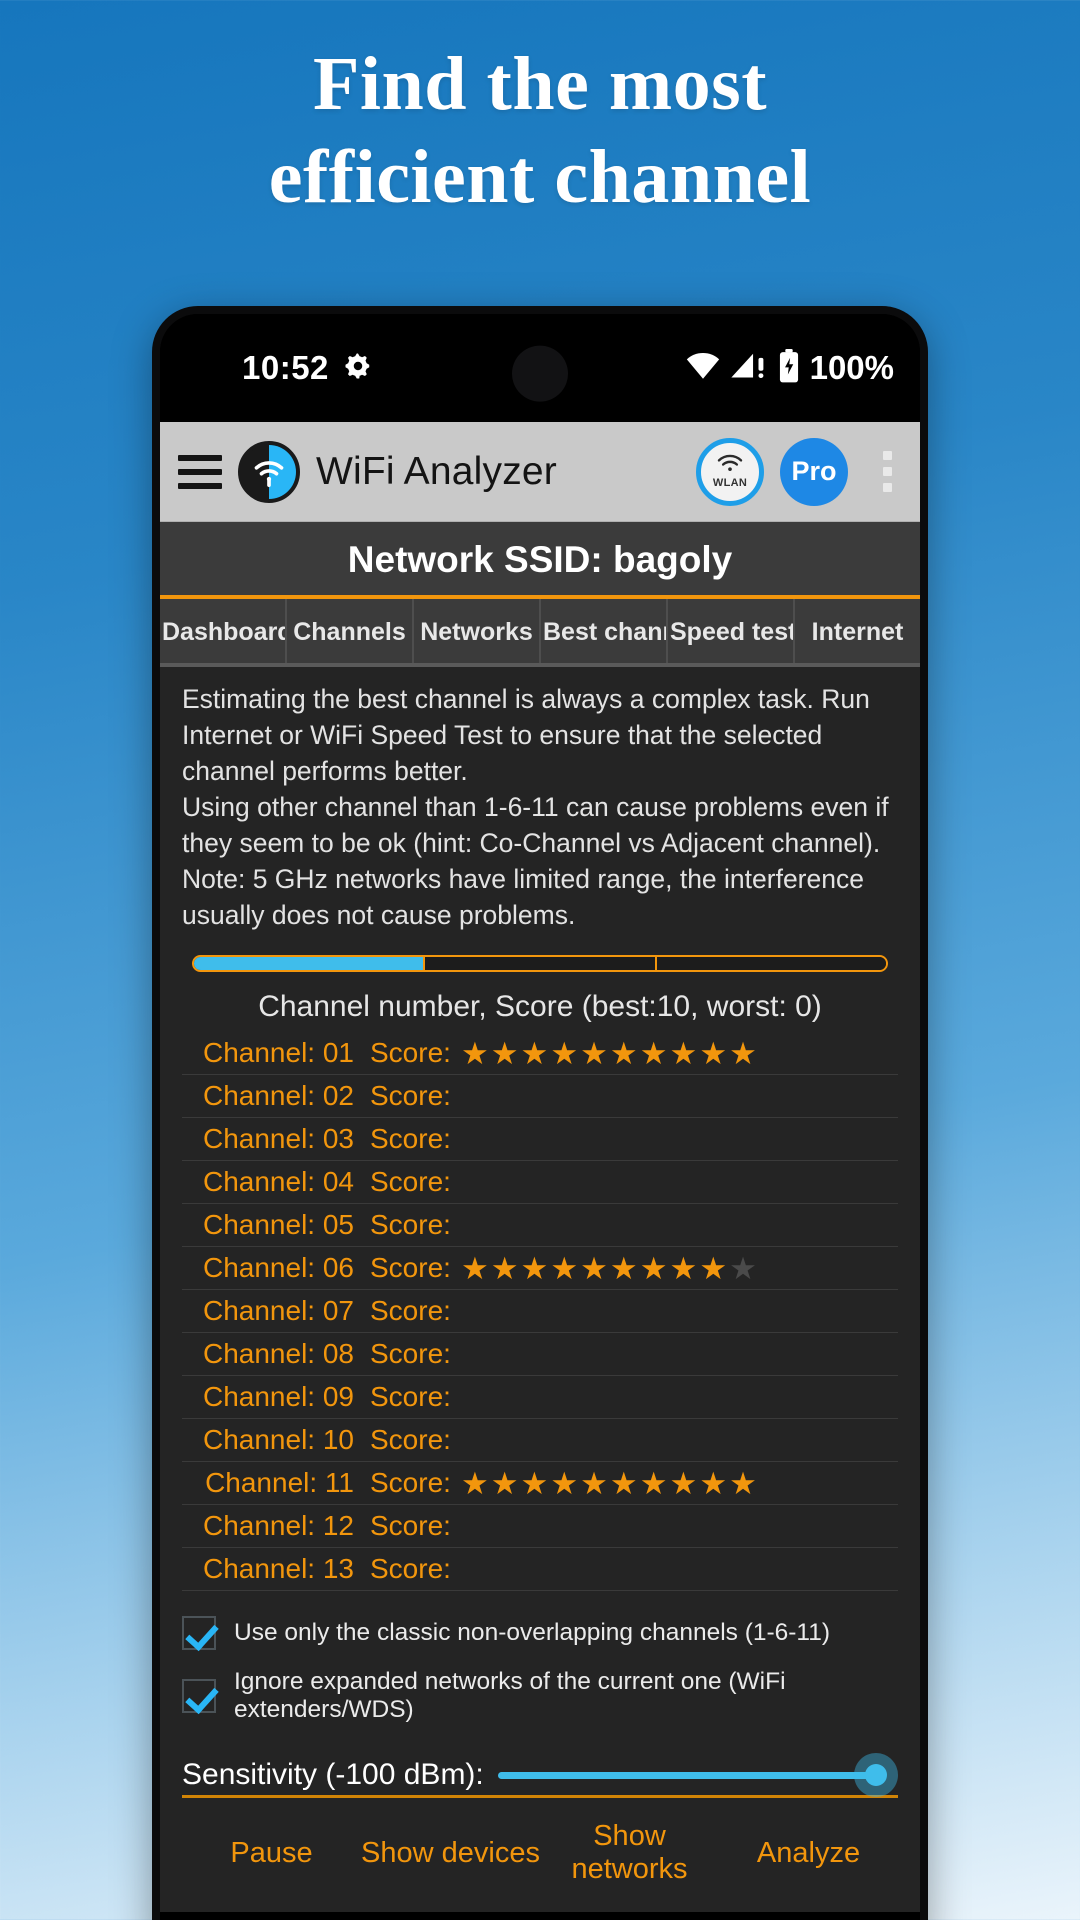 This screenshot has width=1080, height=1920. I want to click on channel-row: Channel: 03 Score:, so click(540, 1139).